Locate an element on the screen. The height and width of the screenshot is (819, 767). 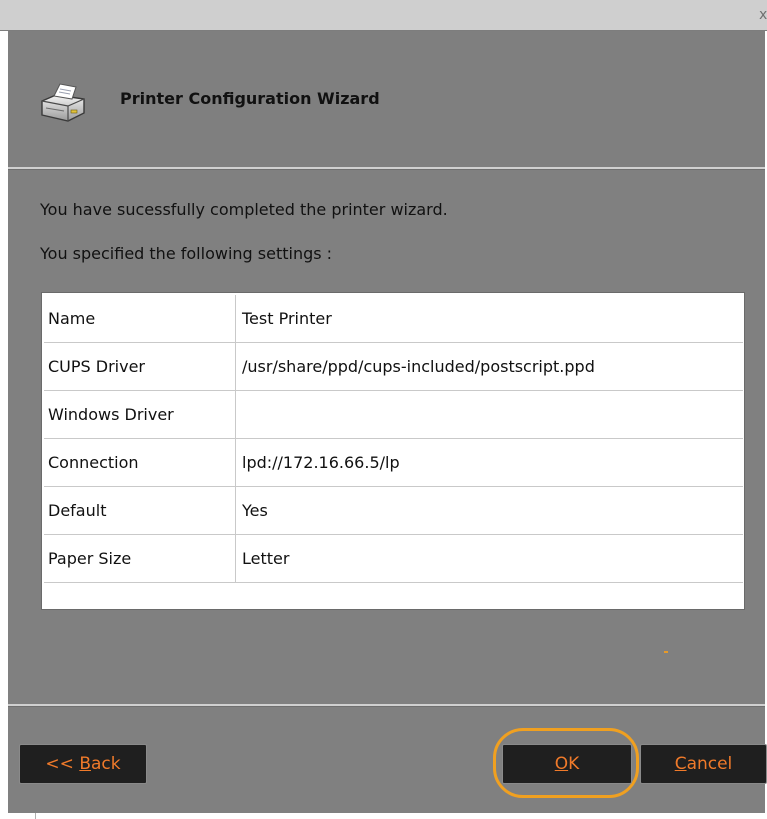
bottom-tick is located at coordinates (35, 816).